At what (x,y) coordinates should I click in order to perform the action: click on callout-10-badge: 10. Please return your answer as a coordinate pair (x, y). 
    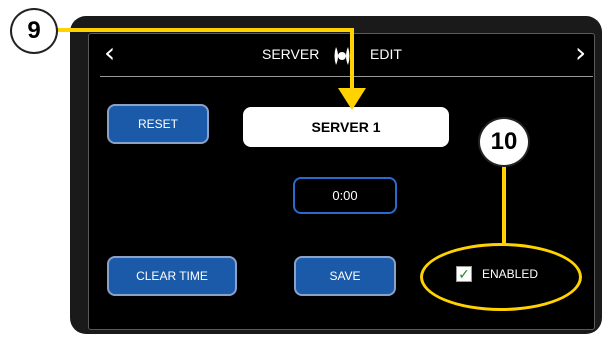
    Looking at the image, I should click on (504, 142).